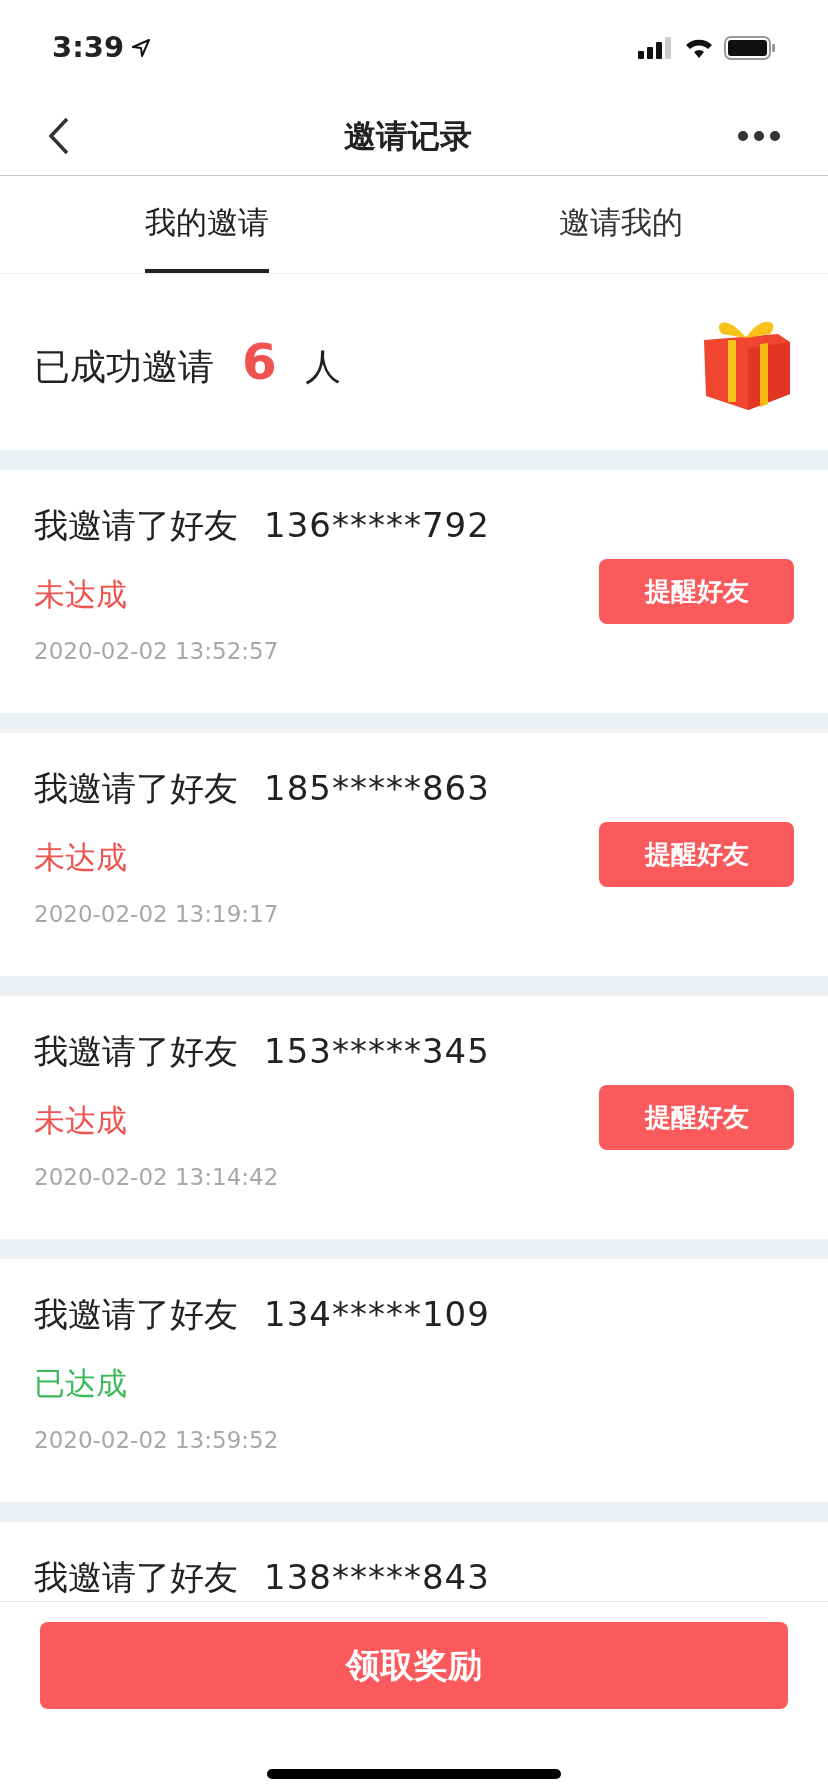 The height and width of the screenshot is (1792, 828). Describe the element at coordinates (377, 525) in the screenshot. I see `phone-number: 136*****792` at that location.